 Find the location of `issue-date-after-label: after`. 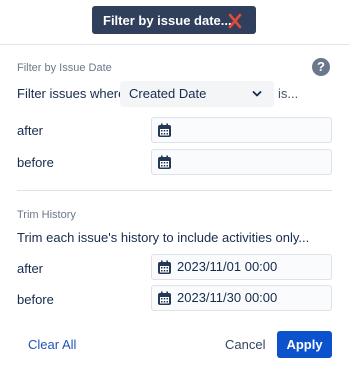

issue-date-after-label: after is located at coordinates (30, 130).